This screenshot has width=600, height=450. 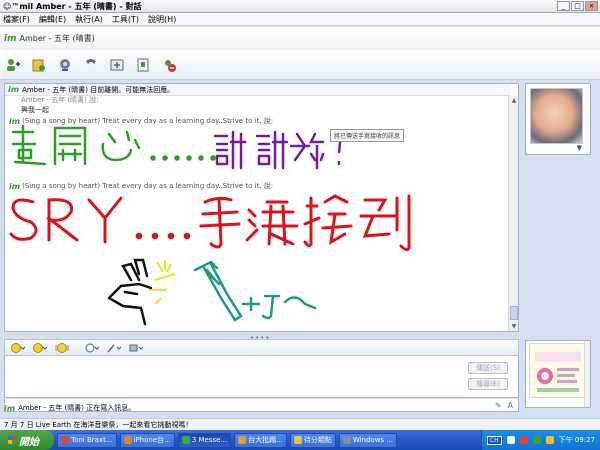 I want to click on taskbar-item: 待分類點, so click(x=312, y=440).